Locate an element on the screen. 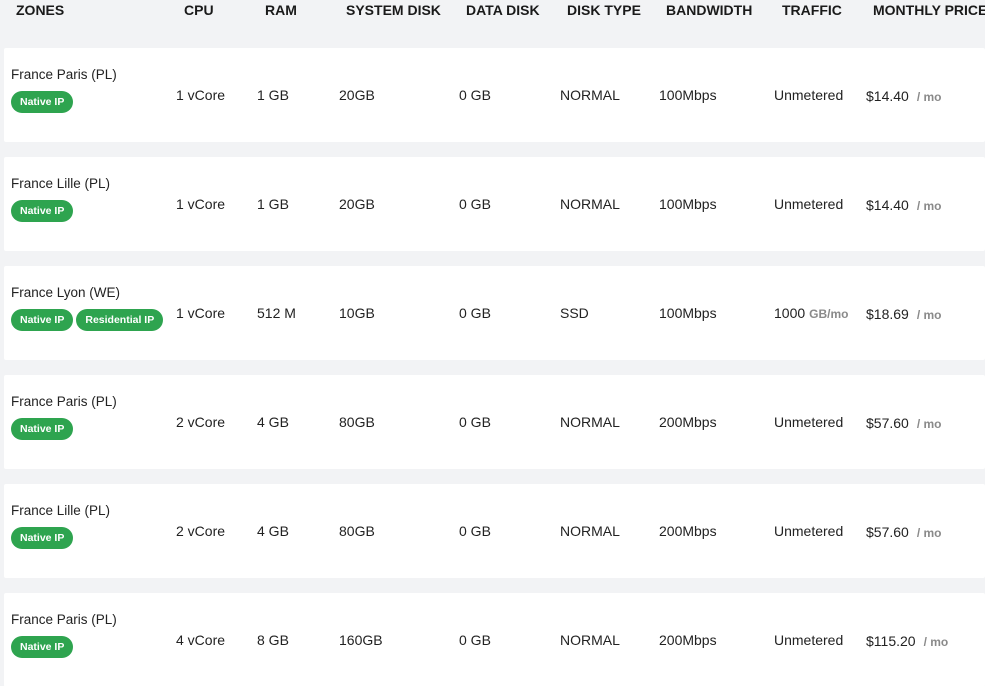 The width and height of the screenshot is (985, 686). header-traffic: TRAFFIC is located at coordinates (812, 10).